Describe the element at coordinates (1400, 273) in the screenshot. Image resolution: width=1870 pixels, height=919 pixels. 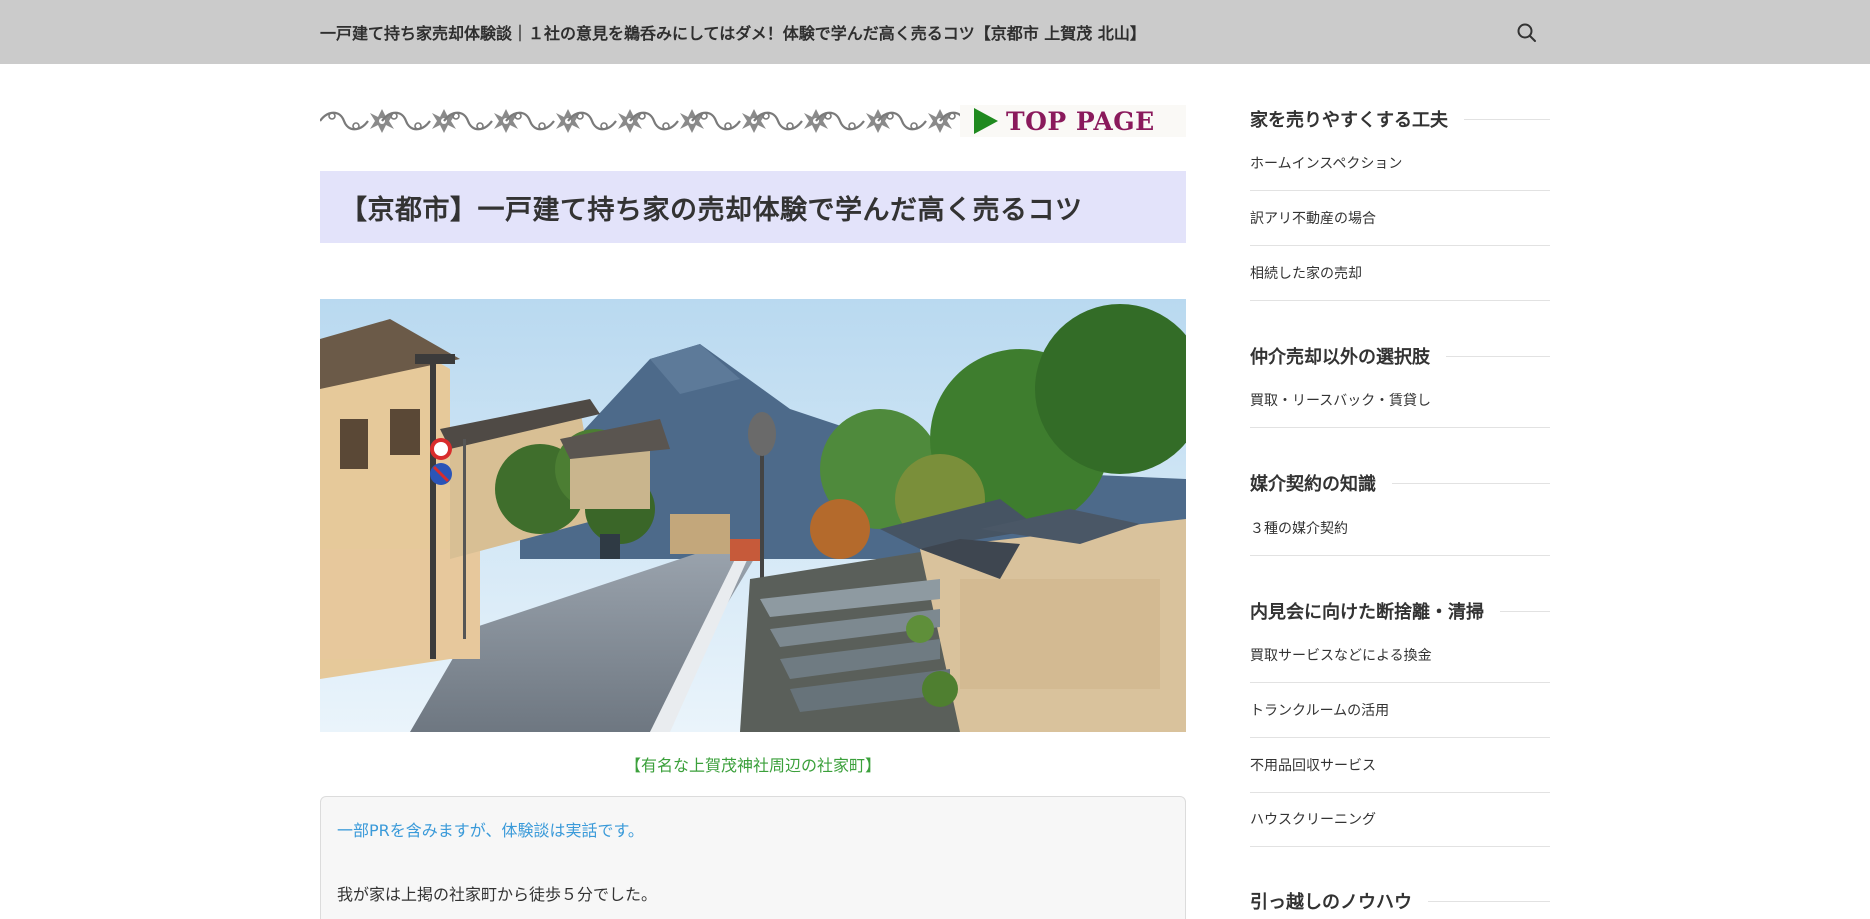
I see `sidebar-link-inherited-house: 相続した家の売却` at that location.